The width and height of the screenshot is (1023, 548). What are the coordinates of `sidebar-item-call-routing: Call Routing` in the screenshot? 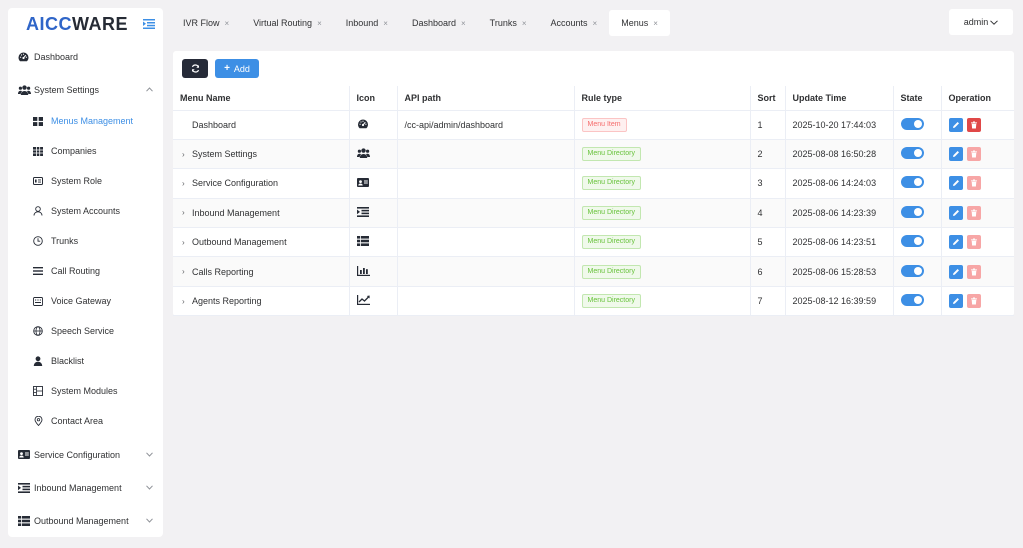 It's located at (85, 271).